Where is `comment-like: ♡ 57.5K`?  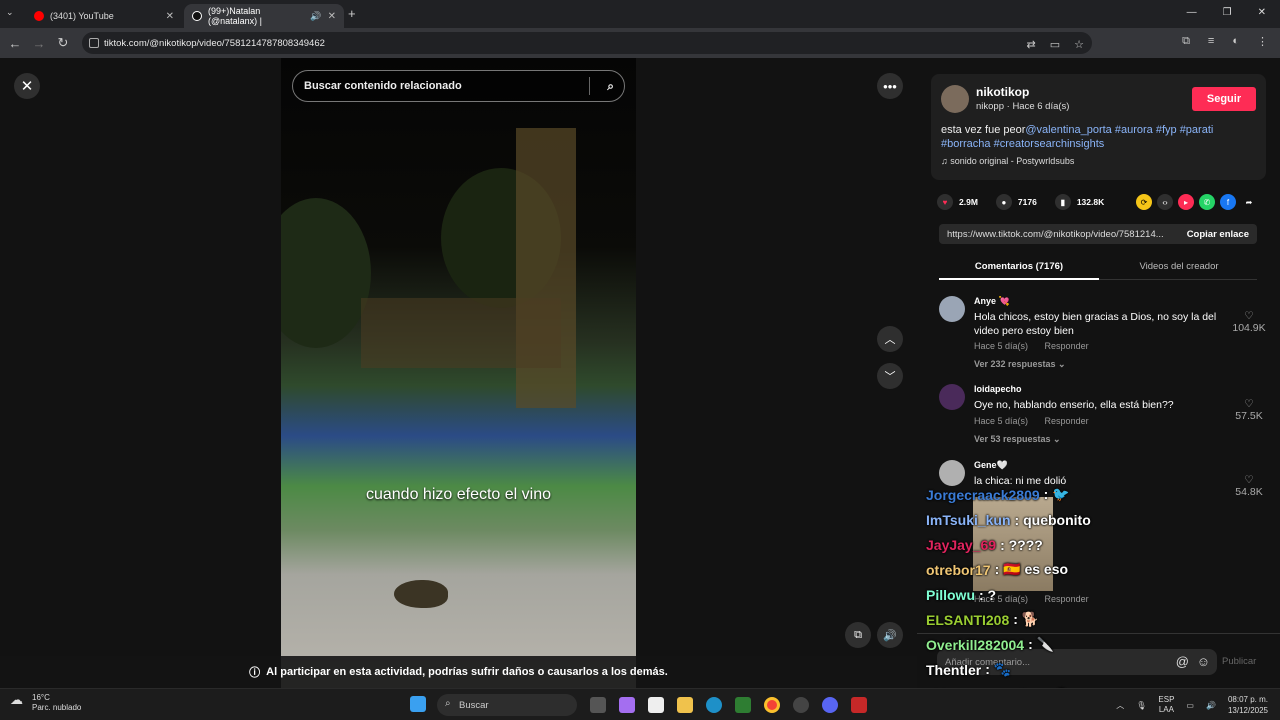 comment-like: ♡ 57.5K is located at coordinates (1249, 410).